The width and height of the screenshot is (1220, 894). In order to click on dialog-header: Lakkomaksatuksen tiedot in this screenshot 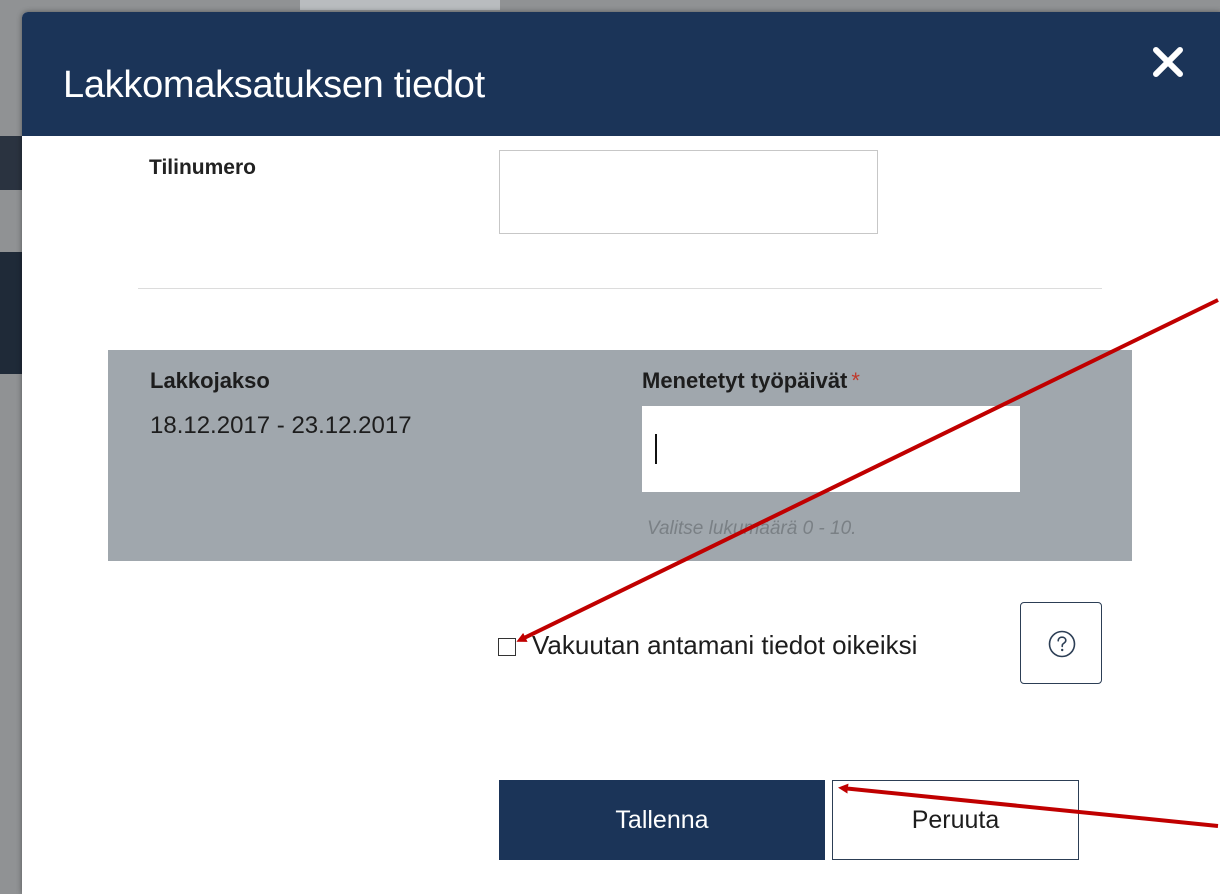, I will do `click(621, 74)`.